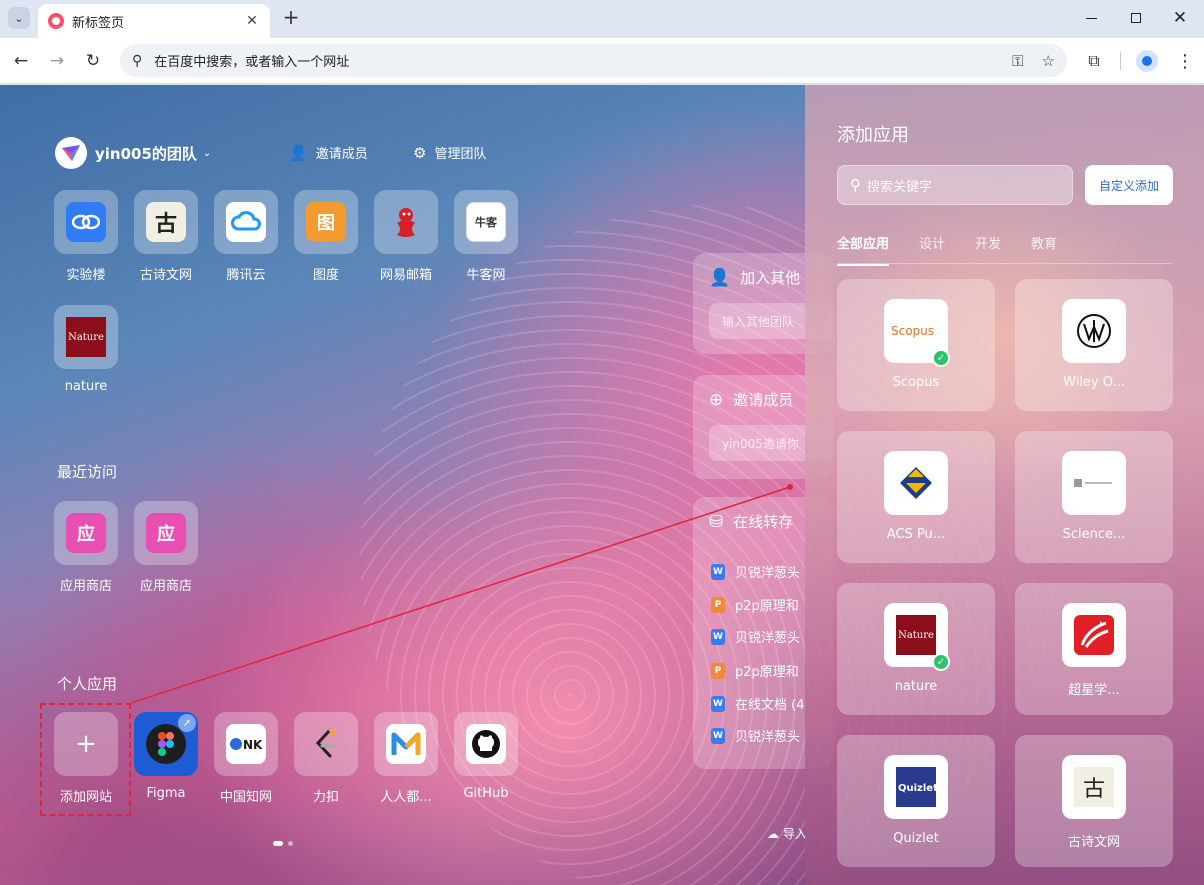  What do you see at coordinates (955, 185) in the screenshot?
I see `app-search-input: ⚲ 搜索关键字` at bounding box center [955, 185].